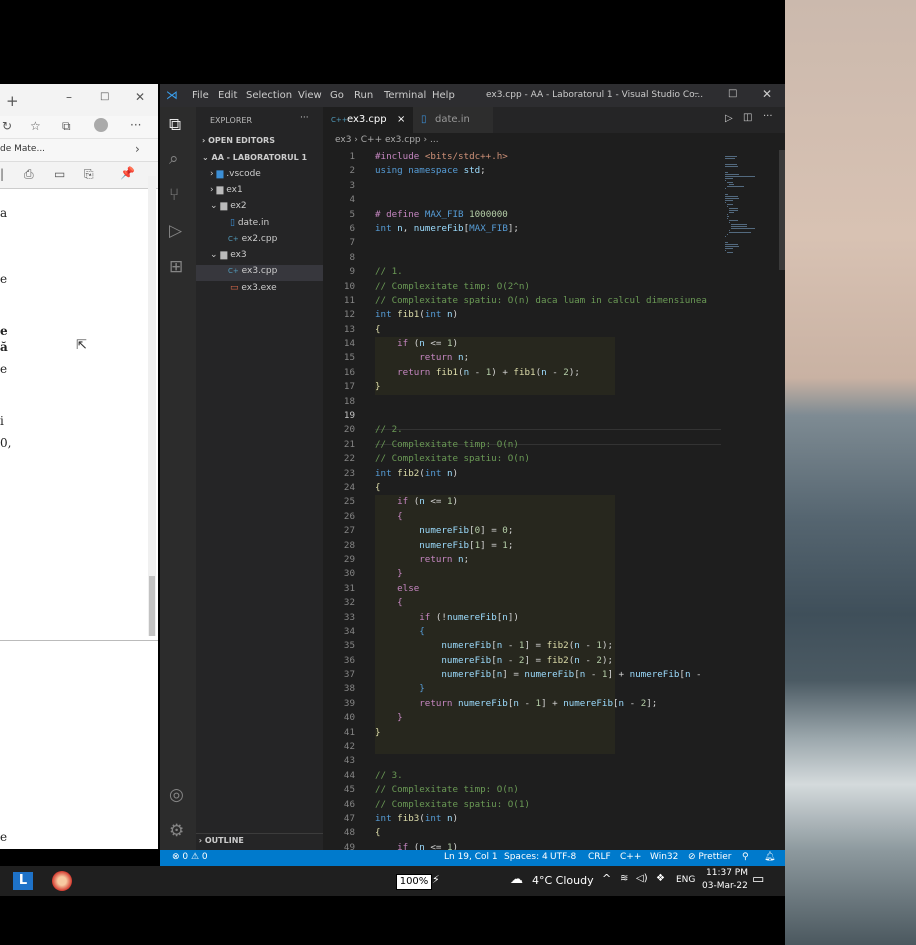 Image resolution: width=916 pixels, height=945 pixels. I want to click on taskbar-app-icon, so click(62, 881).